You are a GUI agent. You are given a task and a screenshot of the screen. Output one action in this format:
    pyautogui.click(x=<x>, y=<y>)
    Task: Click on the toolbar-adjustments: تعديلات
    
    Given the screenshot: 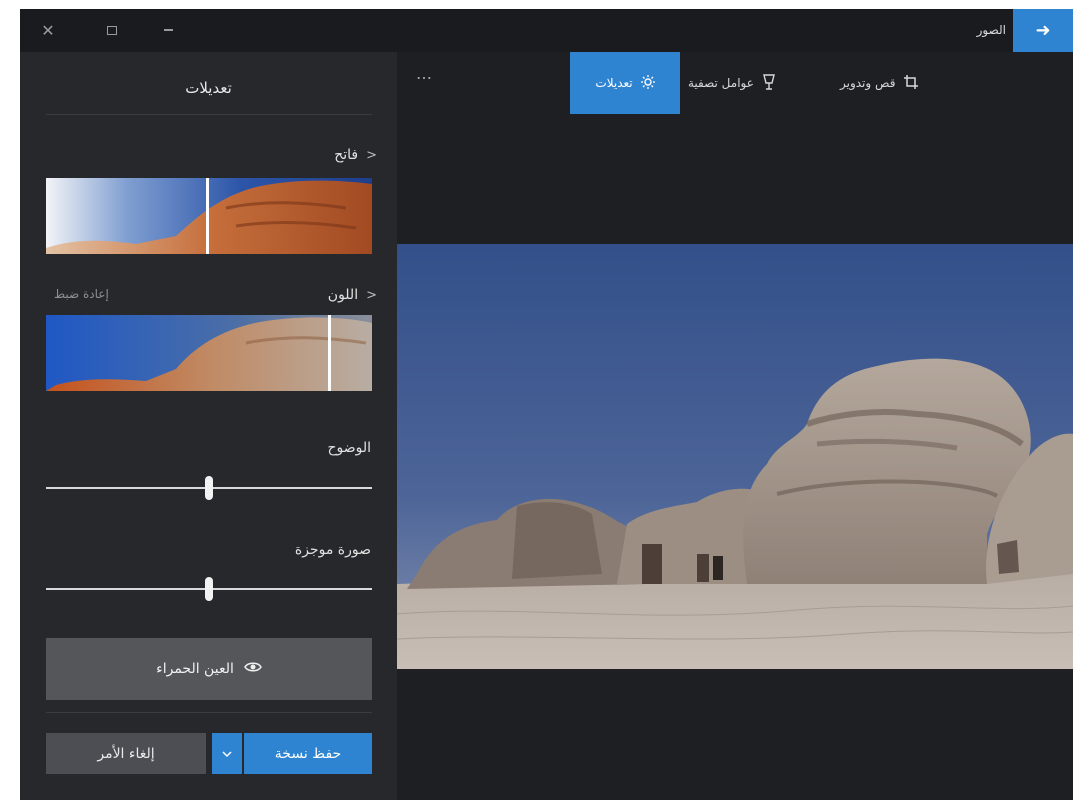 What is the action you would take?
    pyautogui.click(x=625, y=83)
    